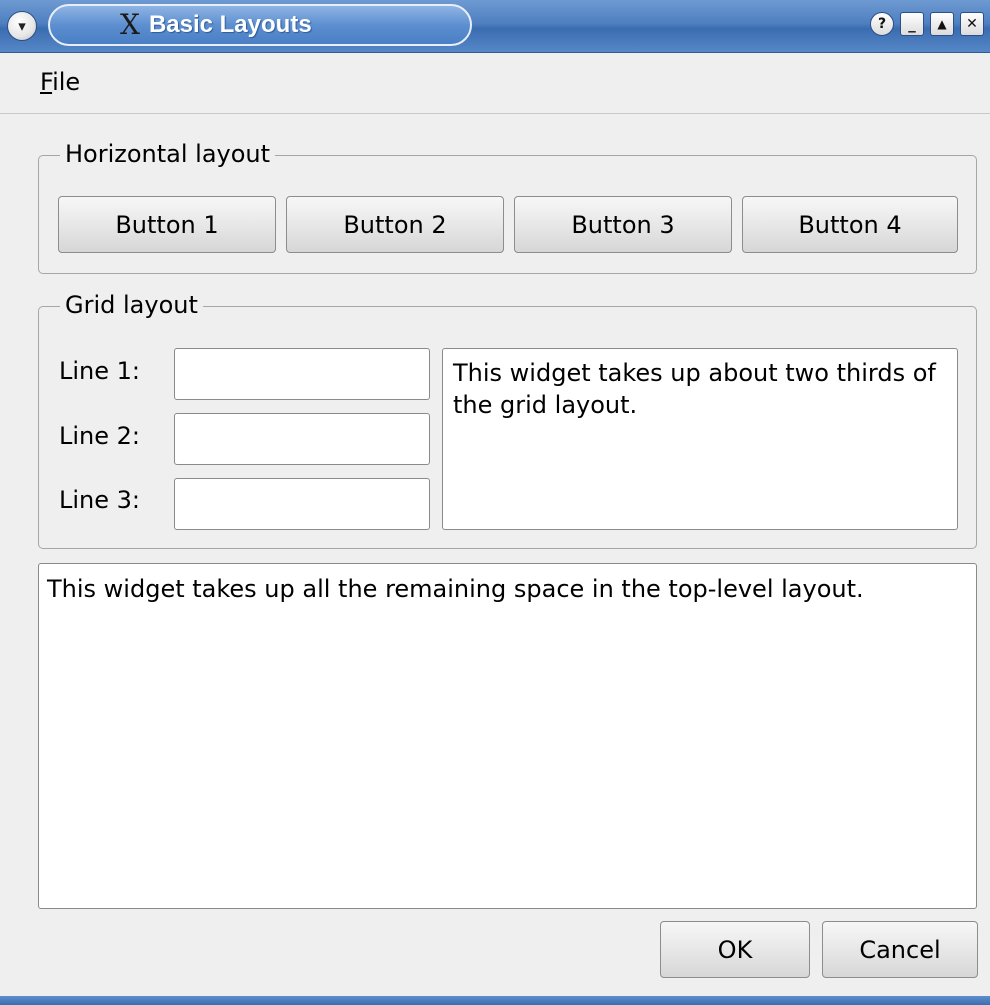 The height and width of the screenshot is (1005, 990). I want to click on title-bar: ▾ Ⅹ Basic Layouts ? _ ▲ ✕, so click(495, 26).